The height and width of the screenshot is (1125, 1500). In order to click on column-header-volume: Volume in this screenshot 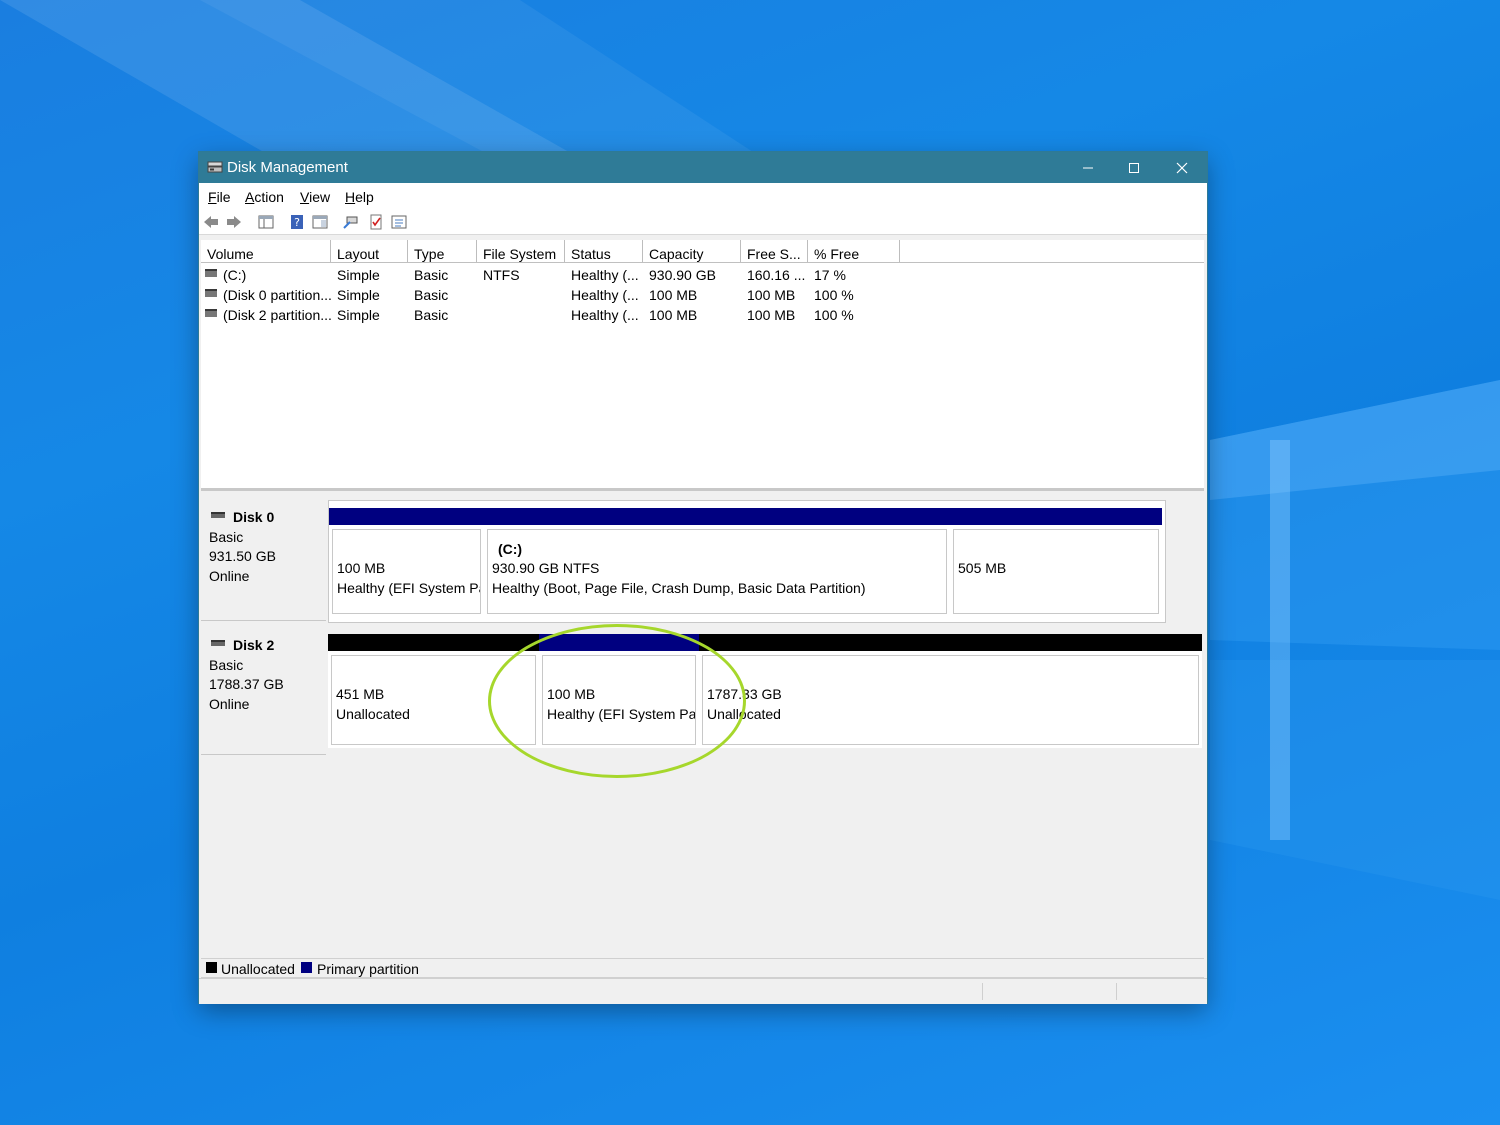, I will do `click(266, 251)`.